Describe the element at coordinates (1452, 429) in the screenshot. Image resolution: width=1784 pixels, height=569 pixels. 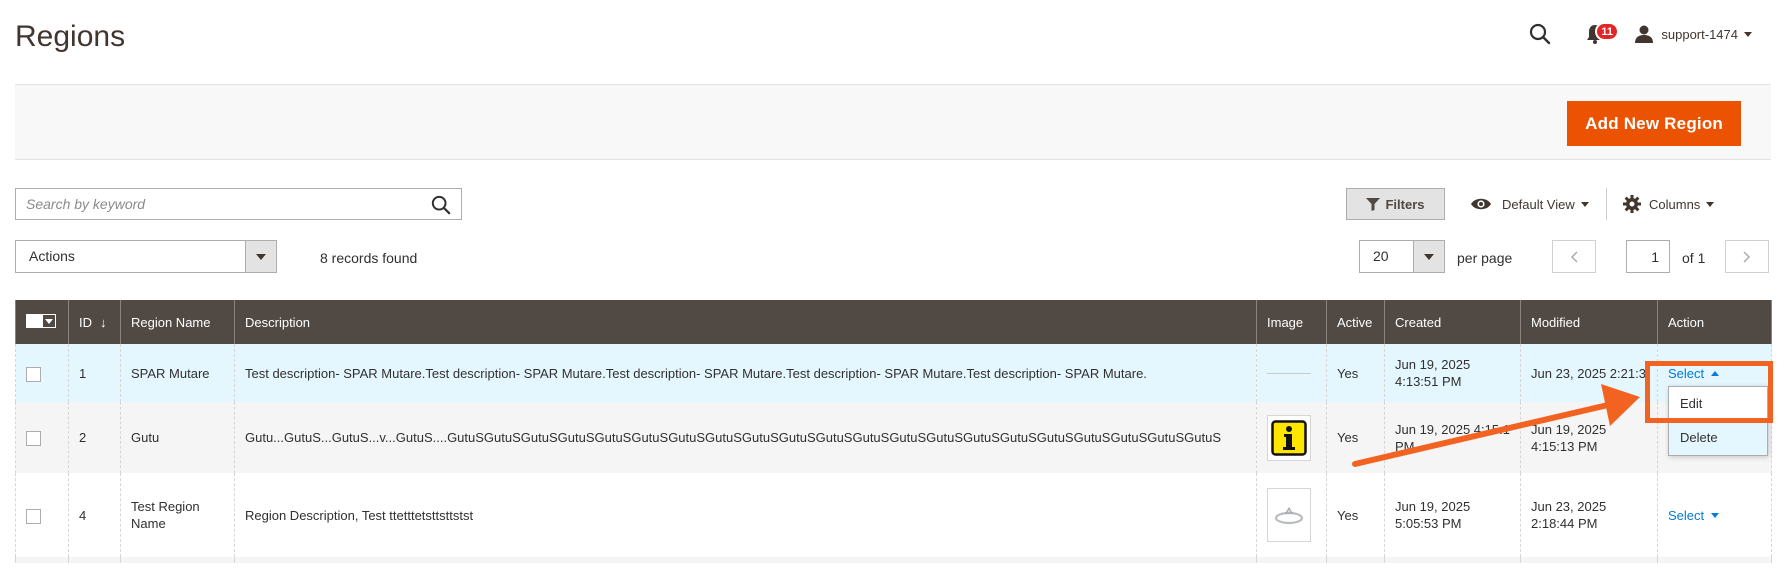
I see `cell-created-line1: Jun 19, 2025 4:15:1` at that location.